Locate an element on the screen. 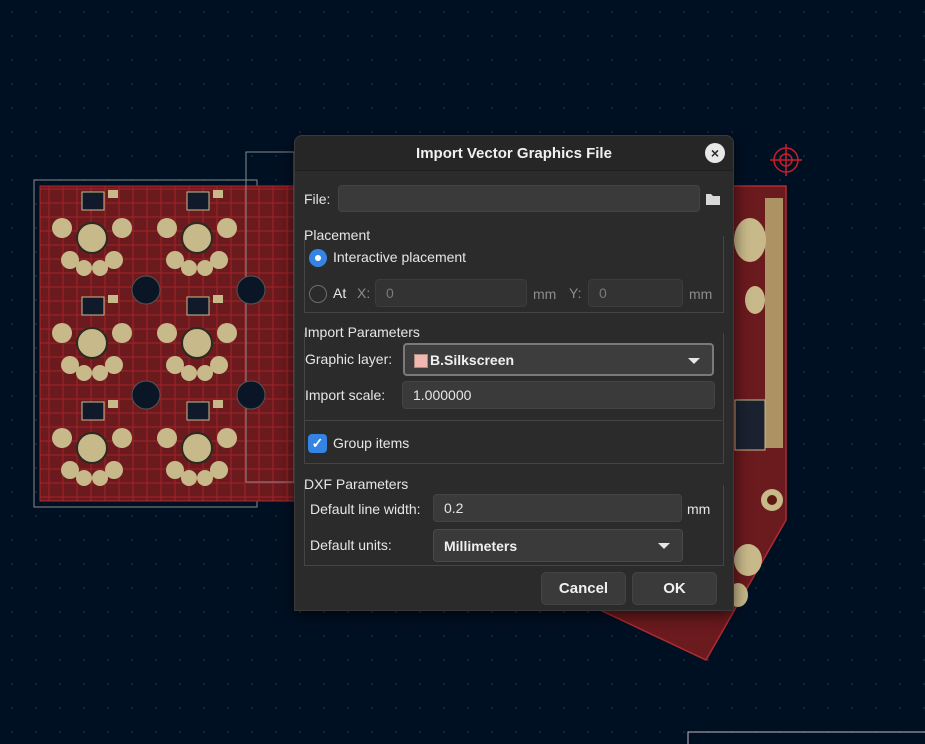 The height and width of the screenshot is (744, 925). origin-marker-icon is located at coordinates (786, 160).